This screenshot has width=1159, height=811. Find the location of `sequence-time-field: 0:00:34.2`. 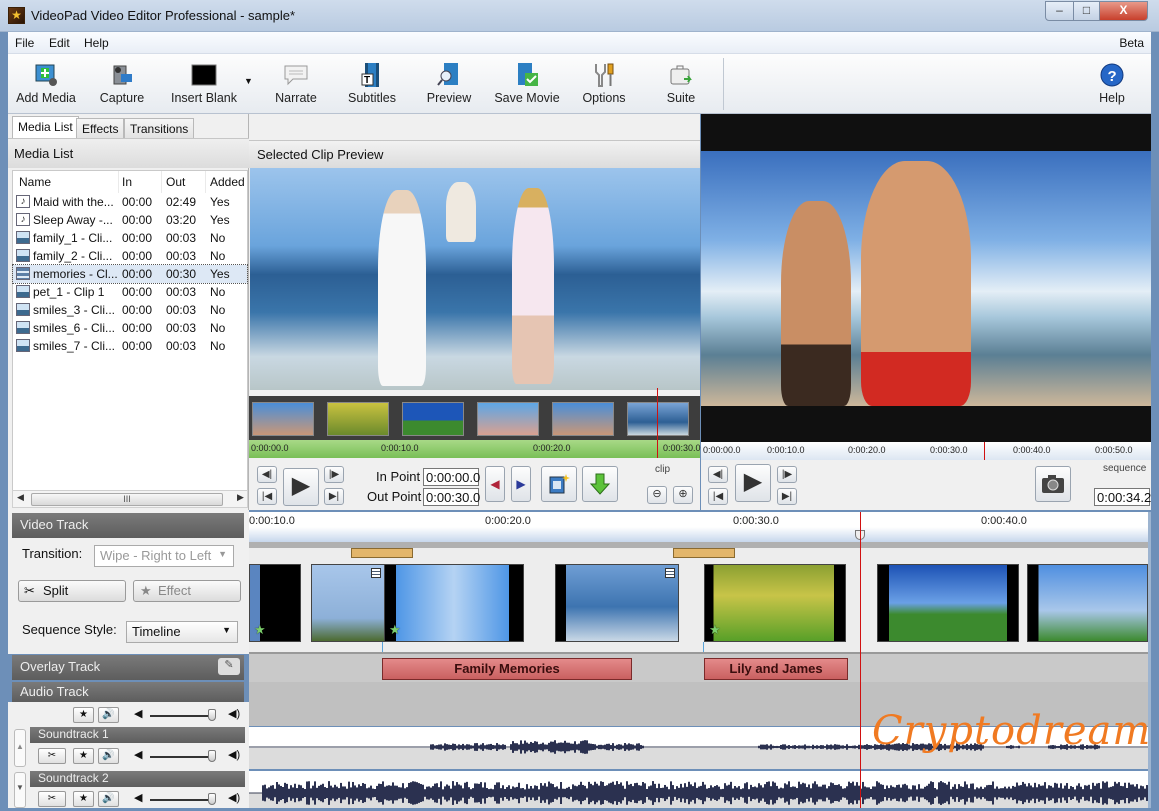

sequence-time-field: 0:00:34.2 is located at coordinates (1122, 497).